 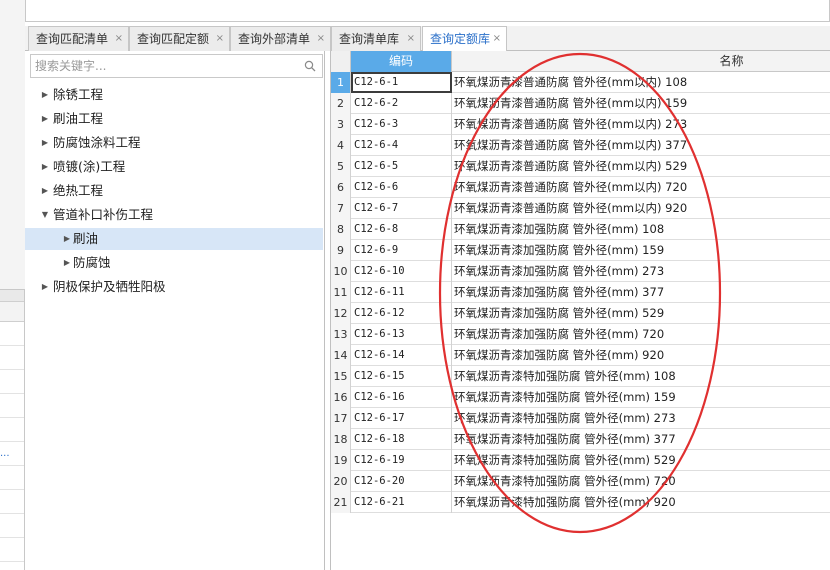 I want to click on row-number: 3, so click(x=341, y=124).